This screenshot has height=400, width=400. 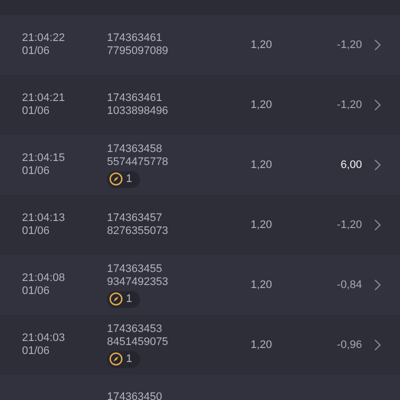 I want to click on result-text: 6,00, so click(x=351, y=165).